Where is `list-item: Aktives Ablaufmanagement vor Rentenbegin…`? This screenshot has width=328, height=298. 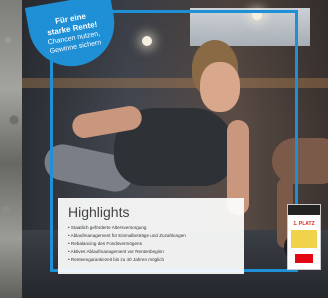 list-item: Aktives Ablaufmanagement vor Rentenbegin… is located at coordinates (151, 252).